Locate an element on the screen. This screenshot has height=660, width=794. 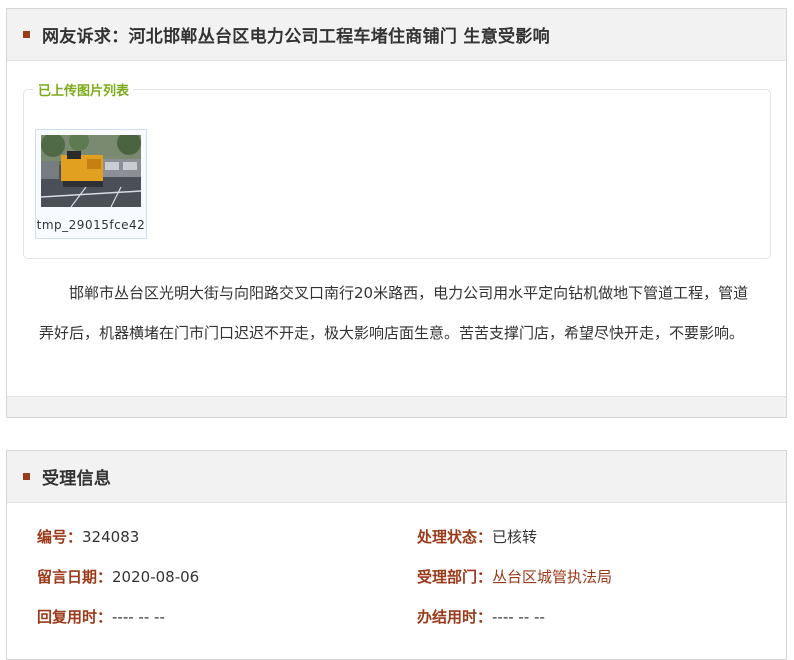
image-caption: tmp_29015fce42 is located at coordinates (91, 225).